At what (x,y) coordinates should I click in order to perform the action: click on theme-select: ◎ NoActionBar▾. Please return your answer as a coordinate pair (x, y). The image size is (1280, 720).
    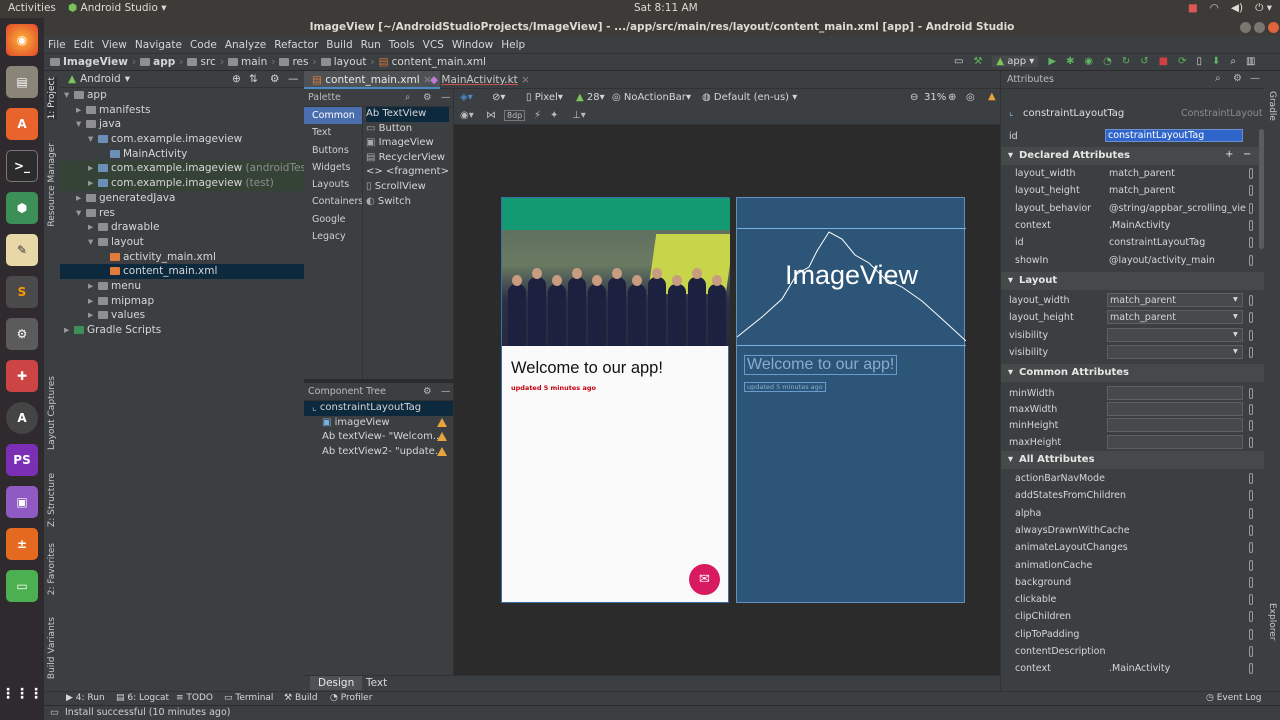
    Looking at the image, I should click on (651, 97).